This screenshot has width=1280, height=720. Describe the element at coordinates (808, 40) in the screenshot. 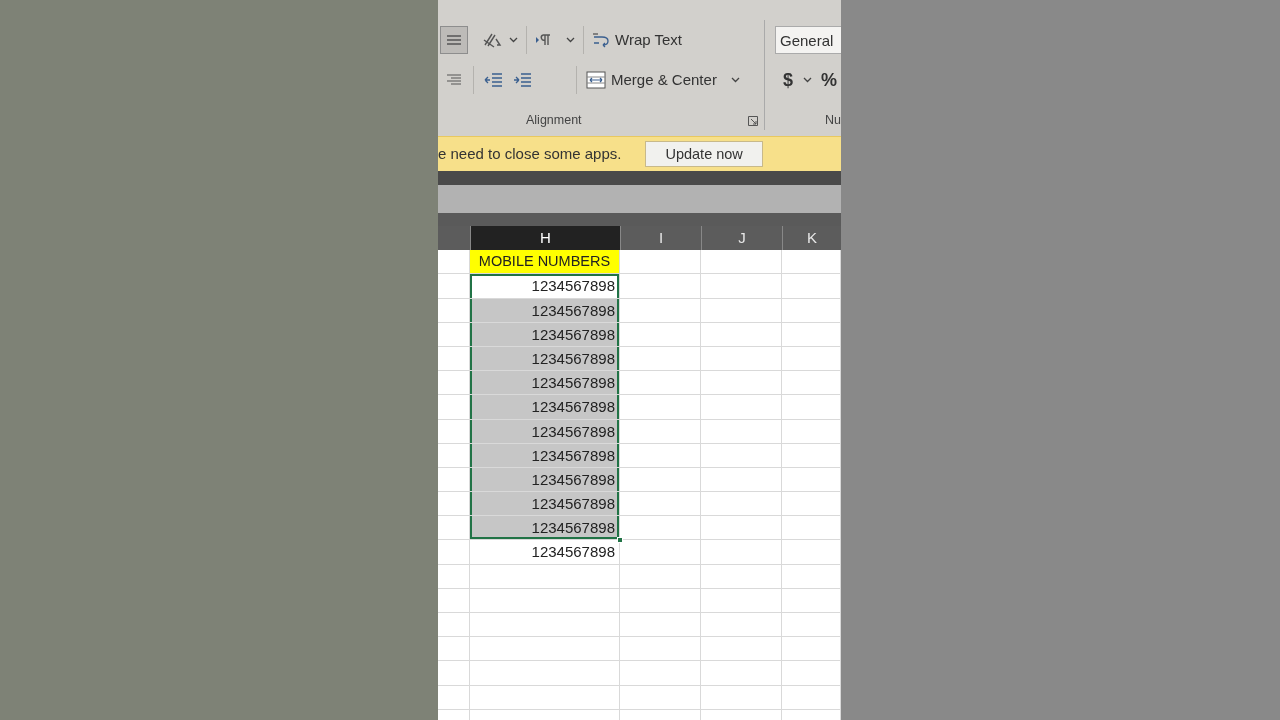

I see `number-format-field: General` at that location.